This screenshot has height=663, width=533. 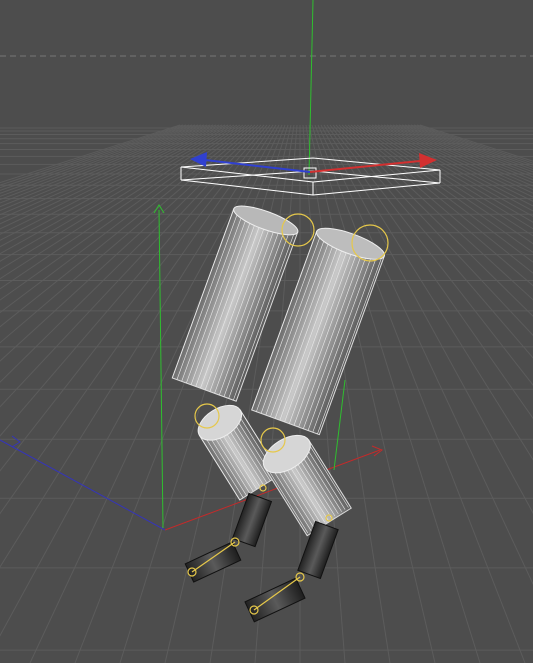 I want to click on world-z-axis, so click(x=83, y=485).